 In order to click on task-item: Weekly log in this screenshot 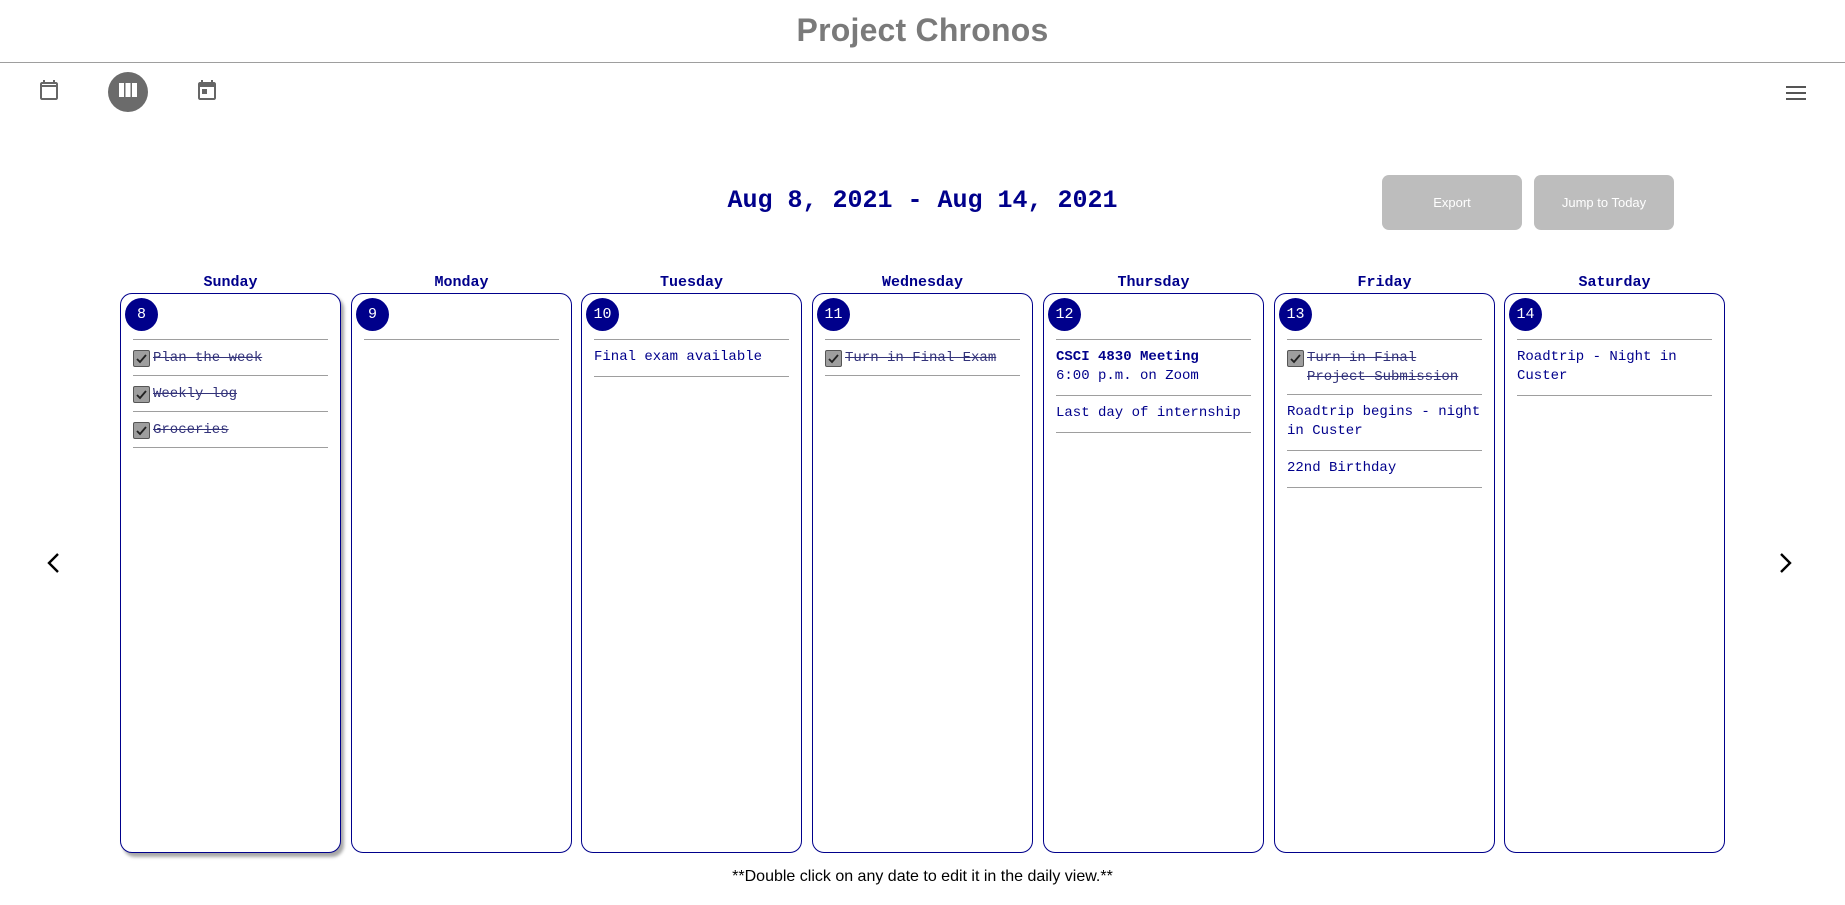, I will do `click(230, 394)`.